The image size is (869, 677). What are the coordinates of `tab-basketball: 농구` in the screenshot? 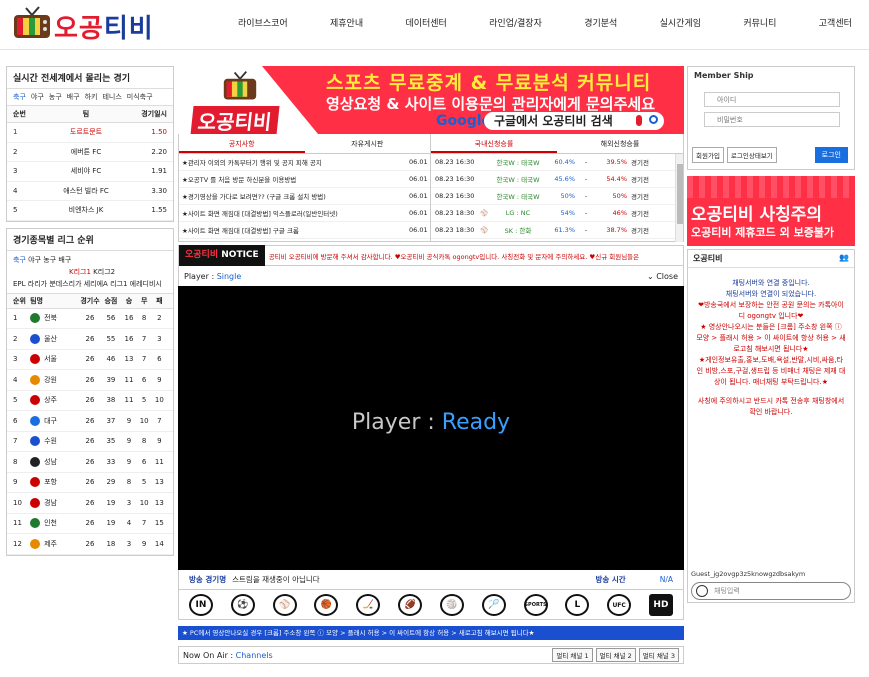 It's located at (55, 97).